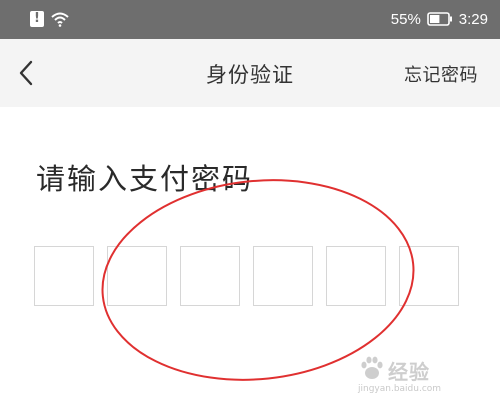  I want to click on battery-icon, so click(439, 19).